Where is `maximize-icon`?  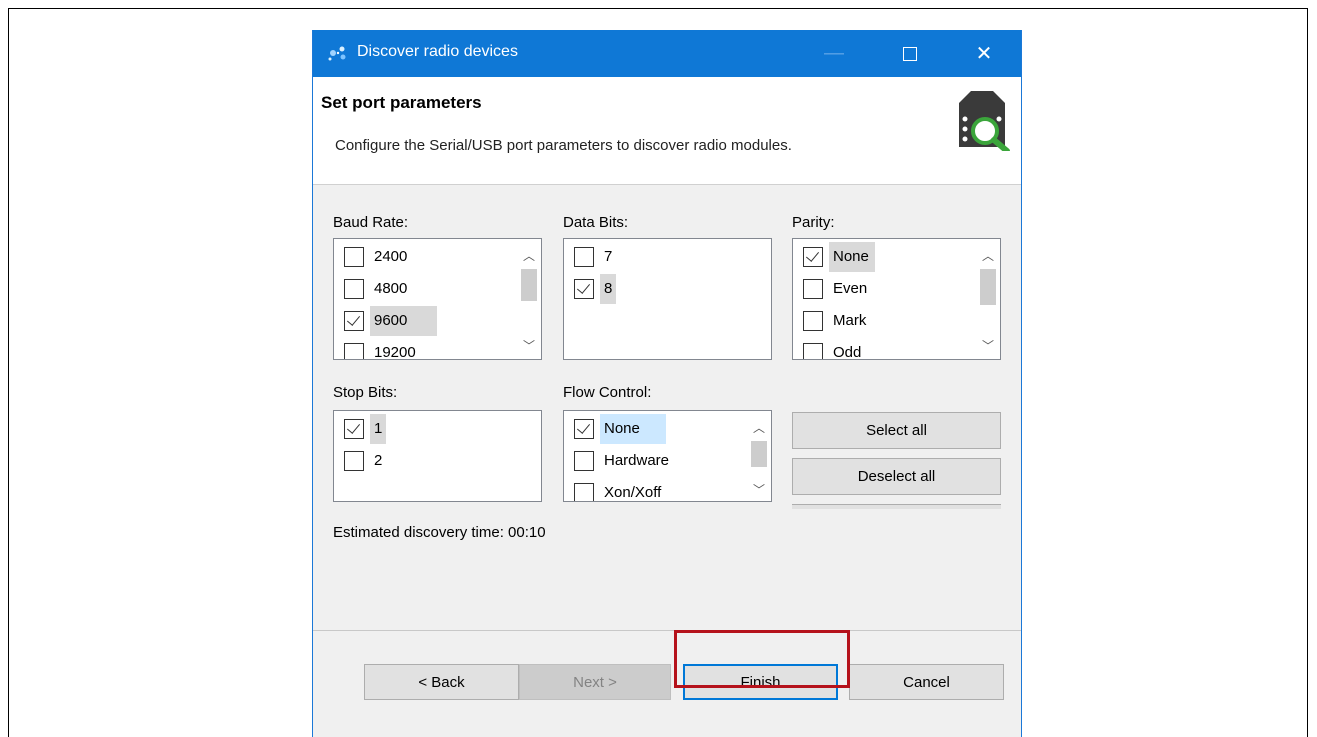 maximize-icon is located at coordinates (910, 53).